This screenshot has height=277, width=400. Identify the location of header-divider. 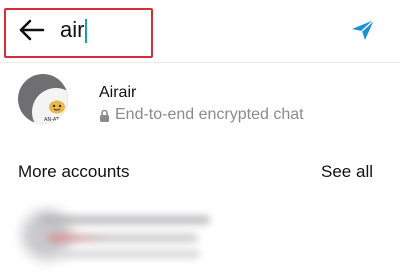
(200, 62).